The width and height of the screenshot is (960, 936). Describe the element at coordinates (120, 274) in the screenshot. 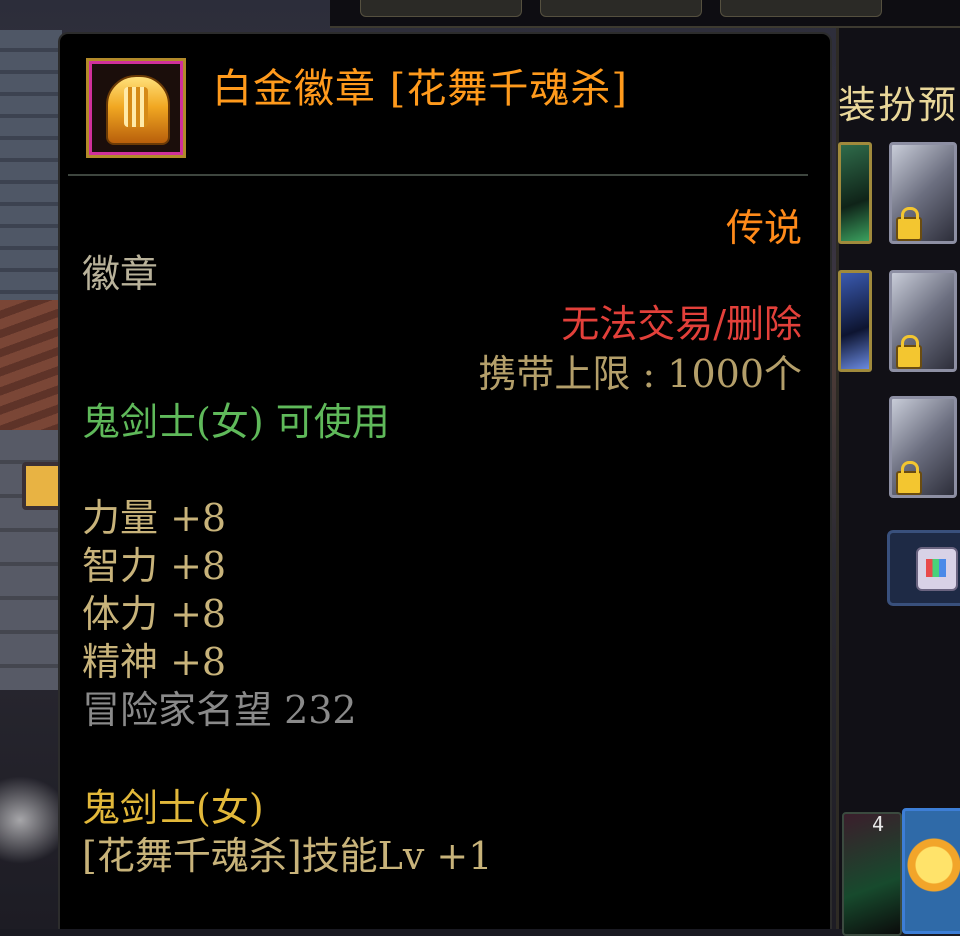

I see `item-type: 徽章` at that location.